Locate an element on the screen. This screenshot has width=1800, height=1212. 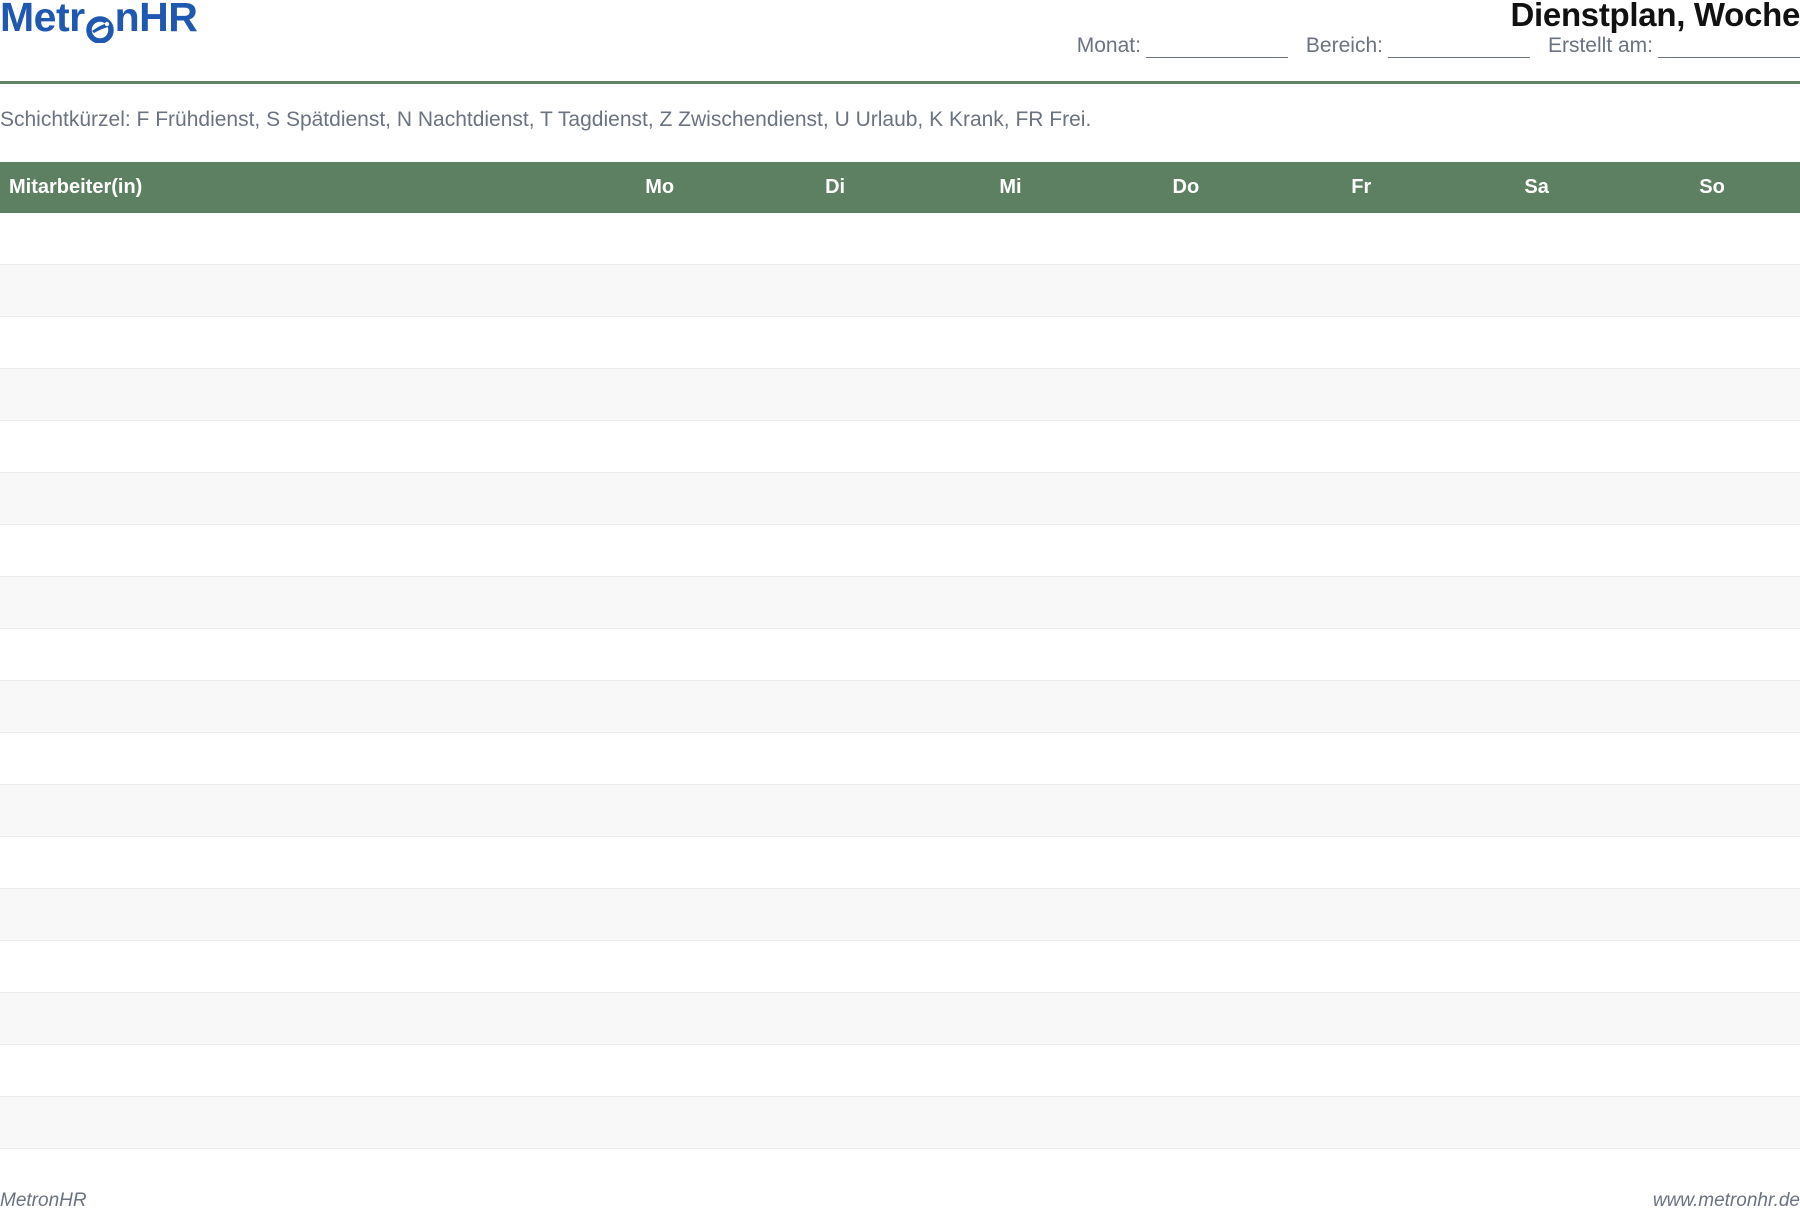
area-field: Bereich: is located at coordinates (1418, 46).